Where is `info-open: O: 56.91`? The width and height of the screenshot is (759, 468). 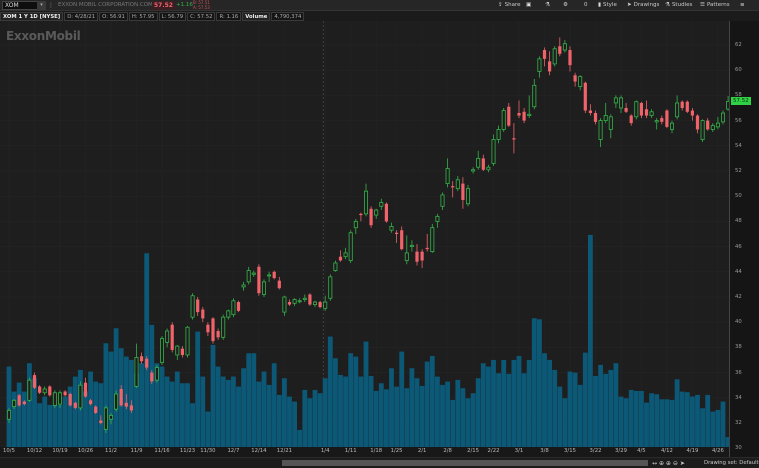 info-open: O: 56.91 is located at coordinates (113, 16).